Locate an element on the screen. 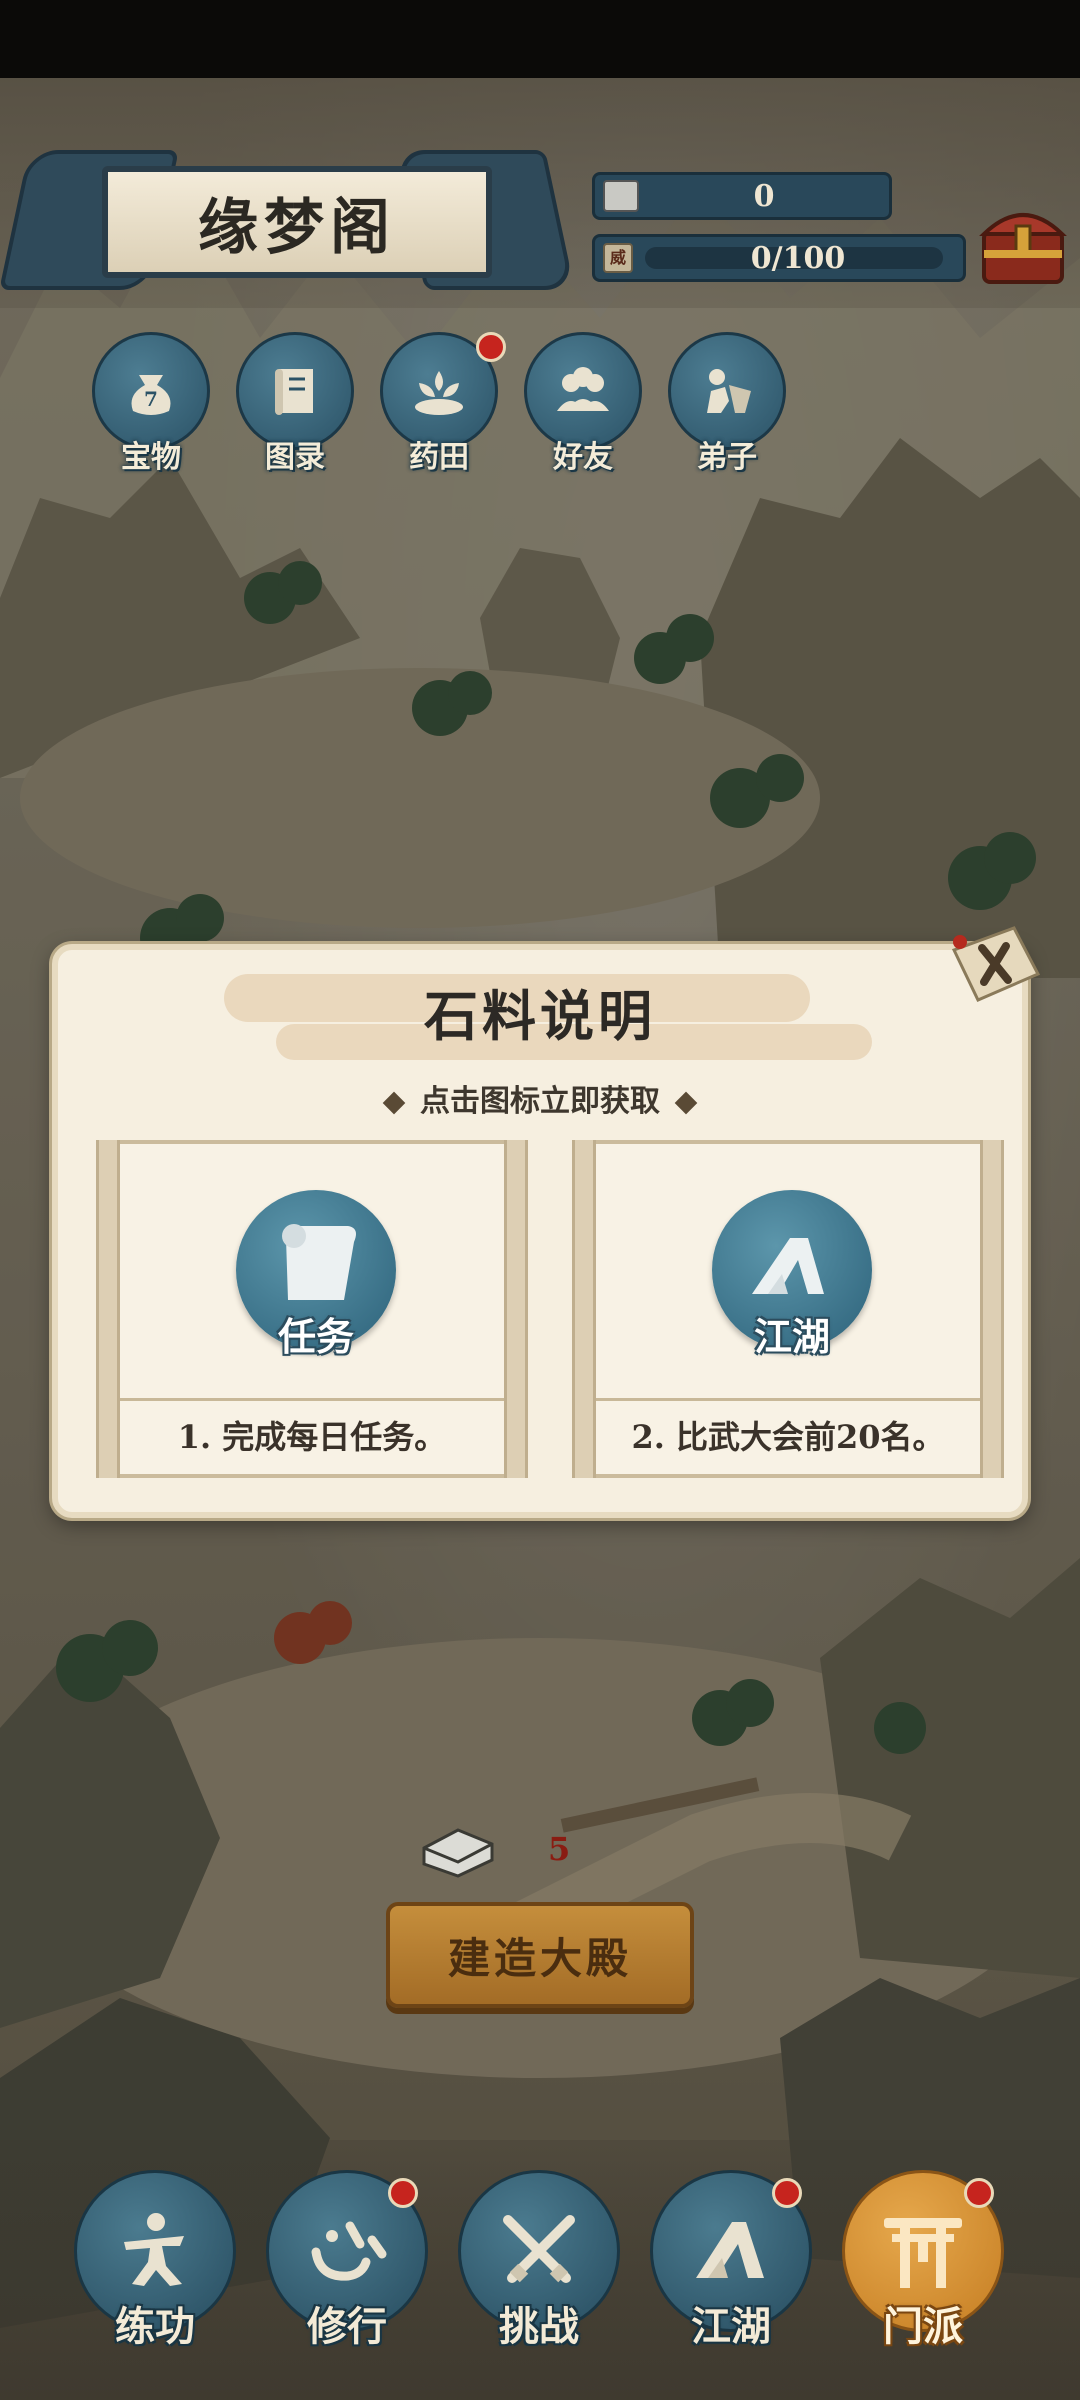 This screenshot has width=1080, height=2400. close-dialog-button is located at coordinates (994, 965).